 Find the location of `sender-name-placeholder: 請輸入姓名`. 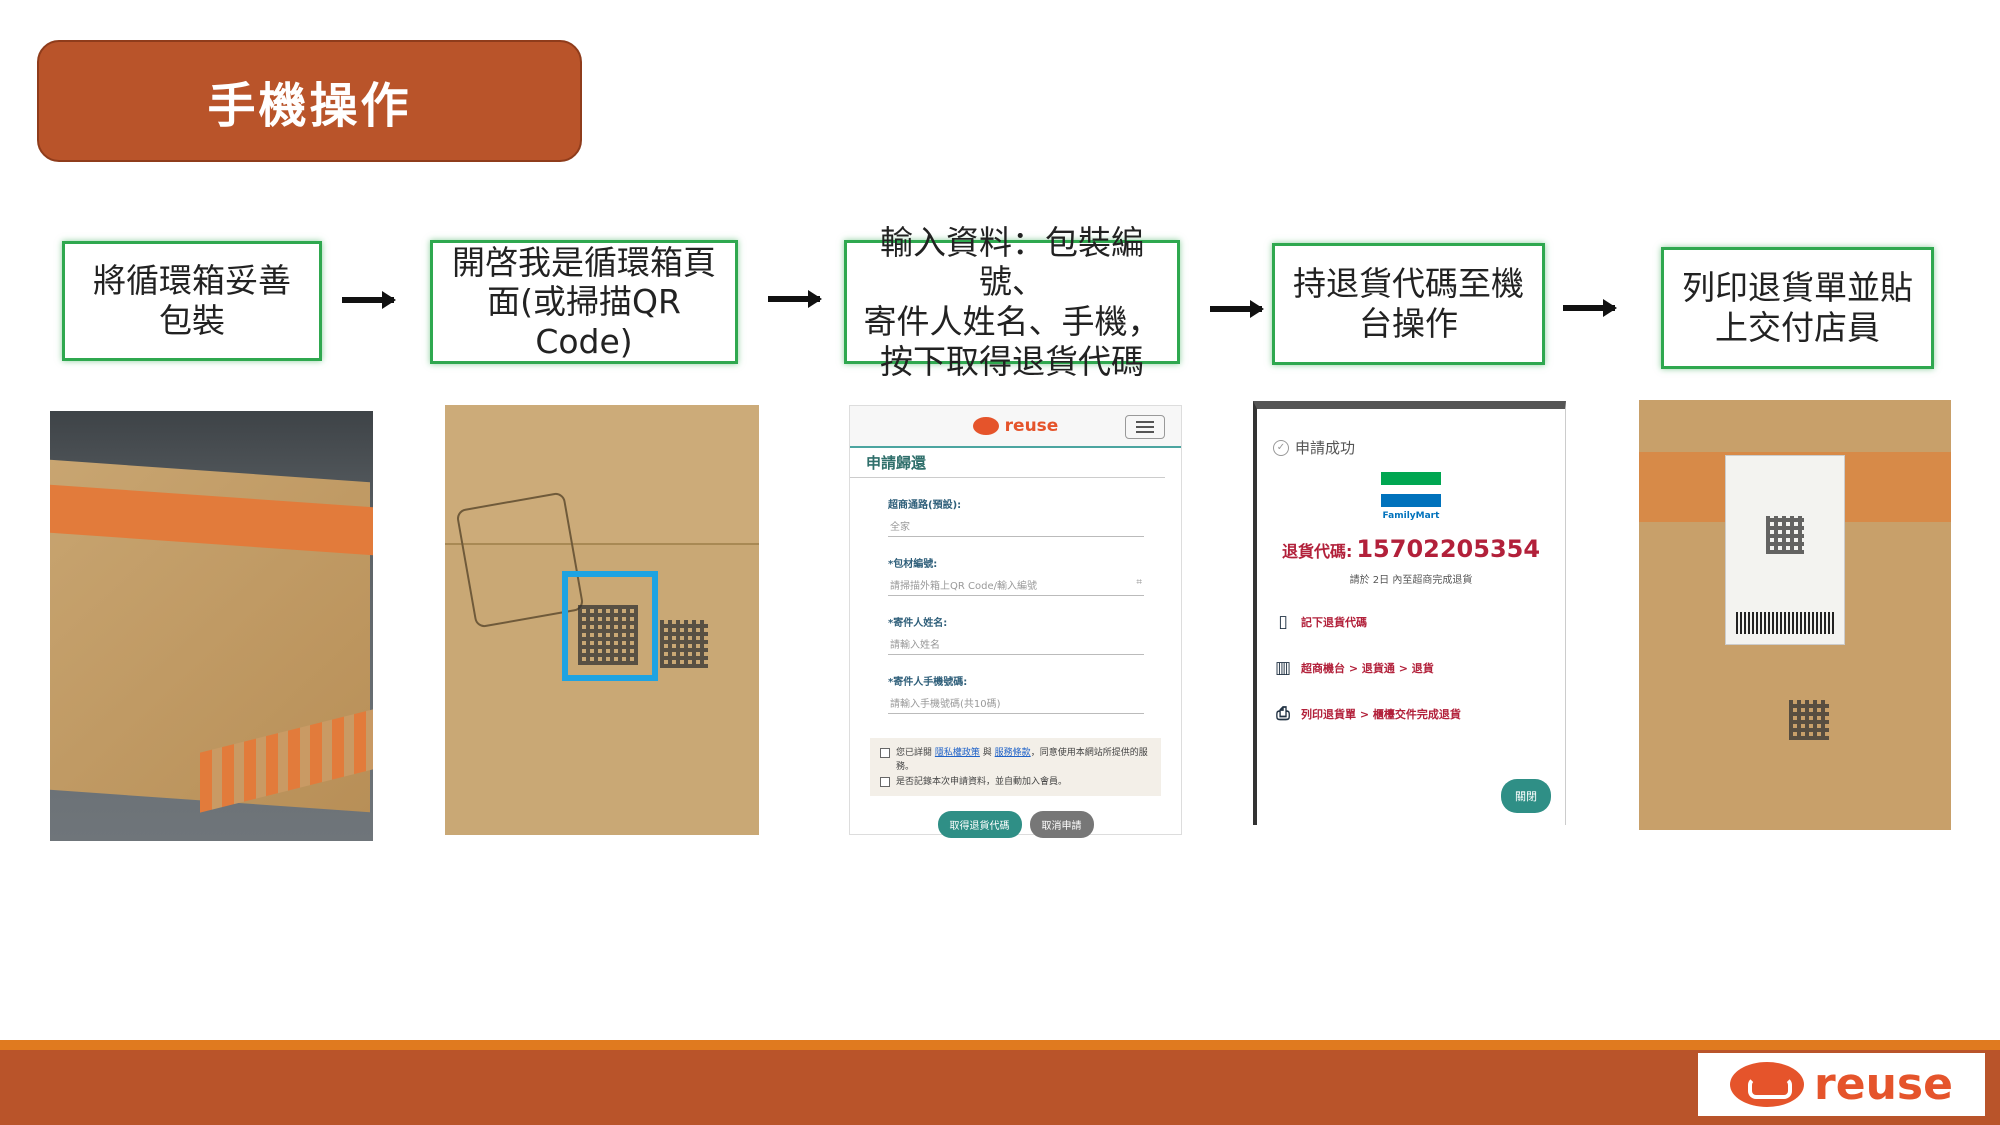

sender-name-placeholder: 請輸入姓名 is located at coordinates (915, 645).